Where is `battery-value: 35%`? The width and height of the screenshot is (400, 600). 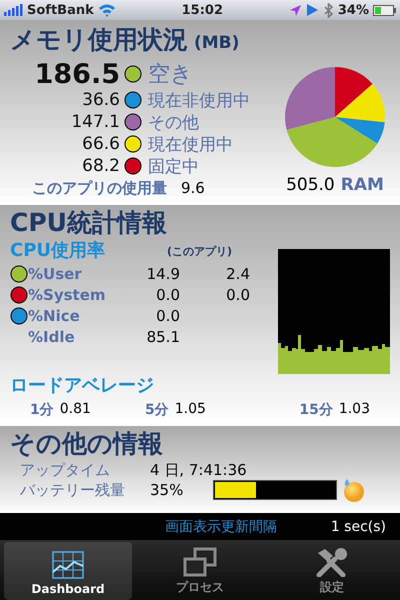
battery-value: 35% is located at coordinates (167, 490).